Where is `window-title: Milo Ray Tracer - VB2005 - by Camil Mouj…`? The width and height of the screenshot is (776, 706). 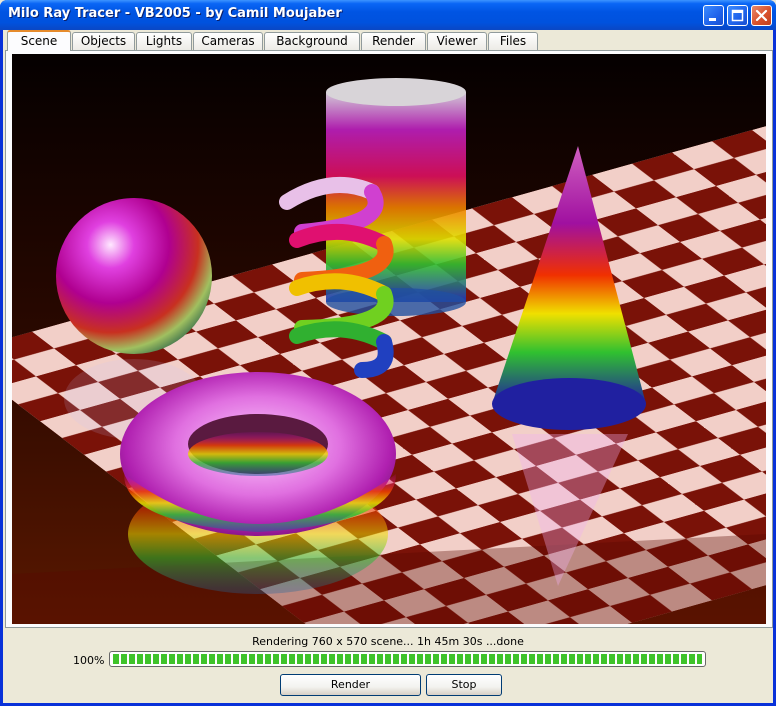
window-title: Milo Ray Tracer - VB2005 - by Camil Mouj… is located at coordinates (175, 13).